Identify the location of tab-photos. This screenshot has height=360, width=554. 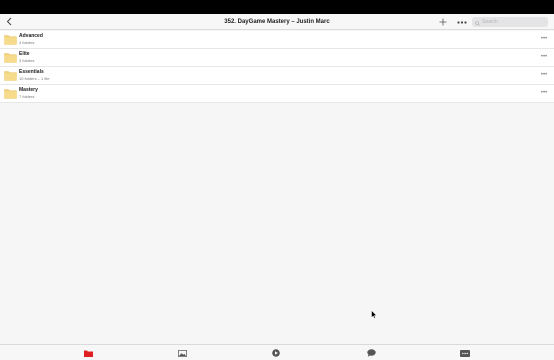
(182, 353).